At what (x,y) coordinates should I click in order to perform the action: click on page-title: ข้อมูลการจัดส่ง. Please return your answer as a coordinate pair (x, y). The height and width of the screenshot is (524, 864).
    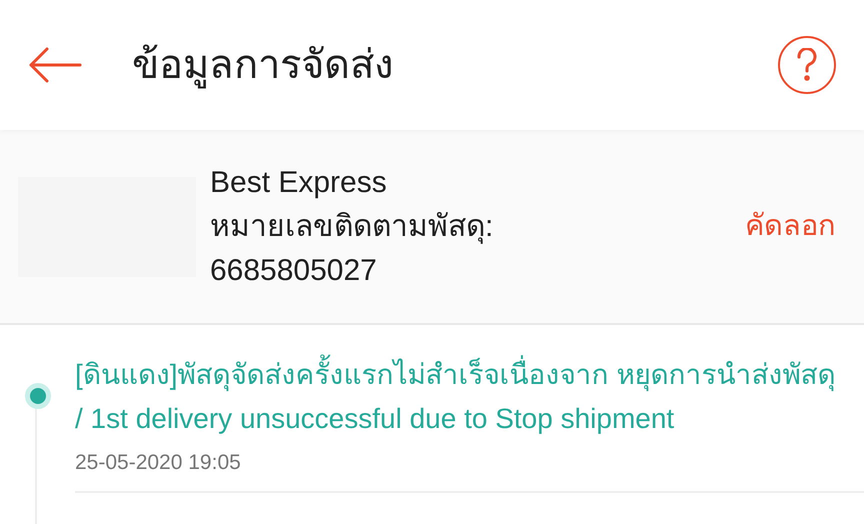
    Looking at the image, I should click on (263, 66).